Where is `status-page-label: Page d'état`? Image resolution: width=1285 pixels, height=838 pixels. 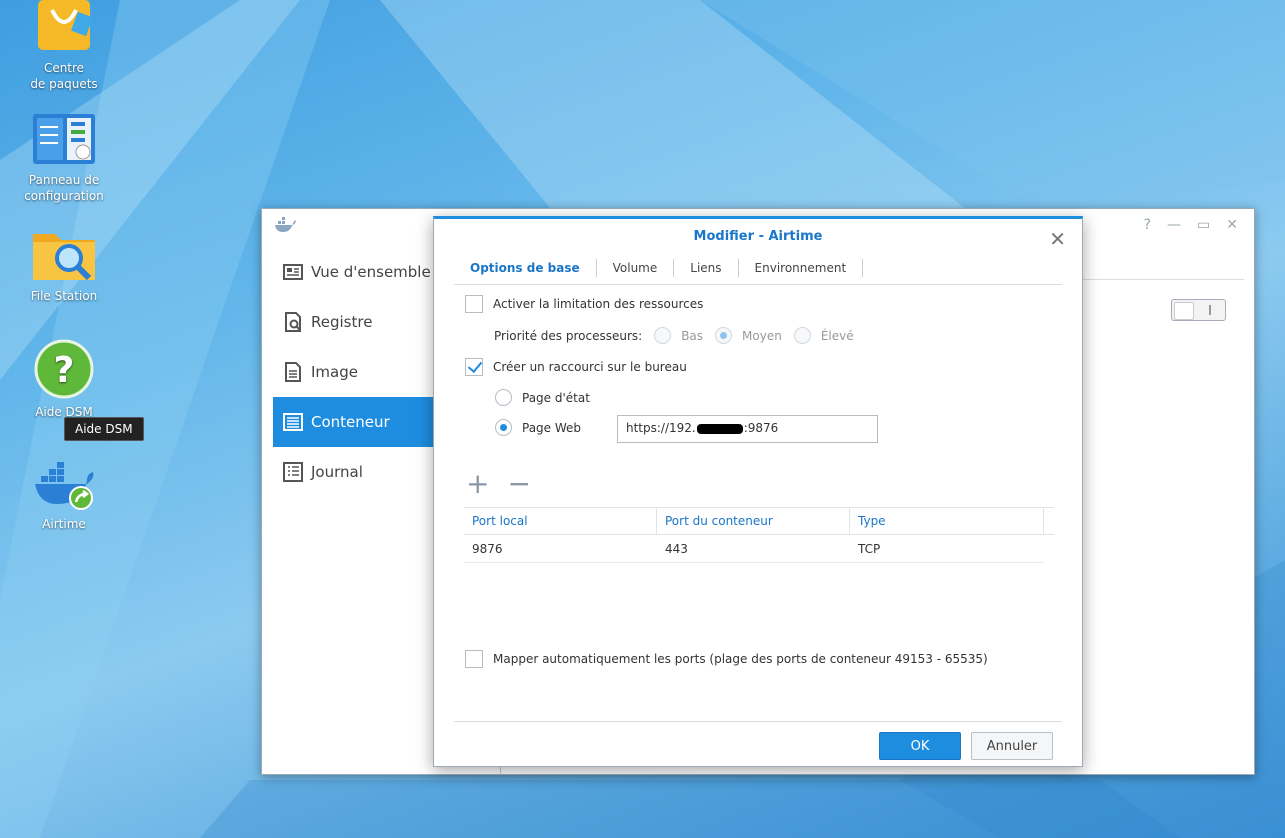
status-page-label: Page d'état is located at coordinates (556, 397).